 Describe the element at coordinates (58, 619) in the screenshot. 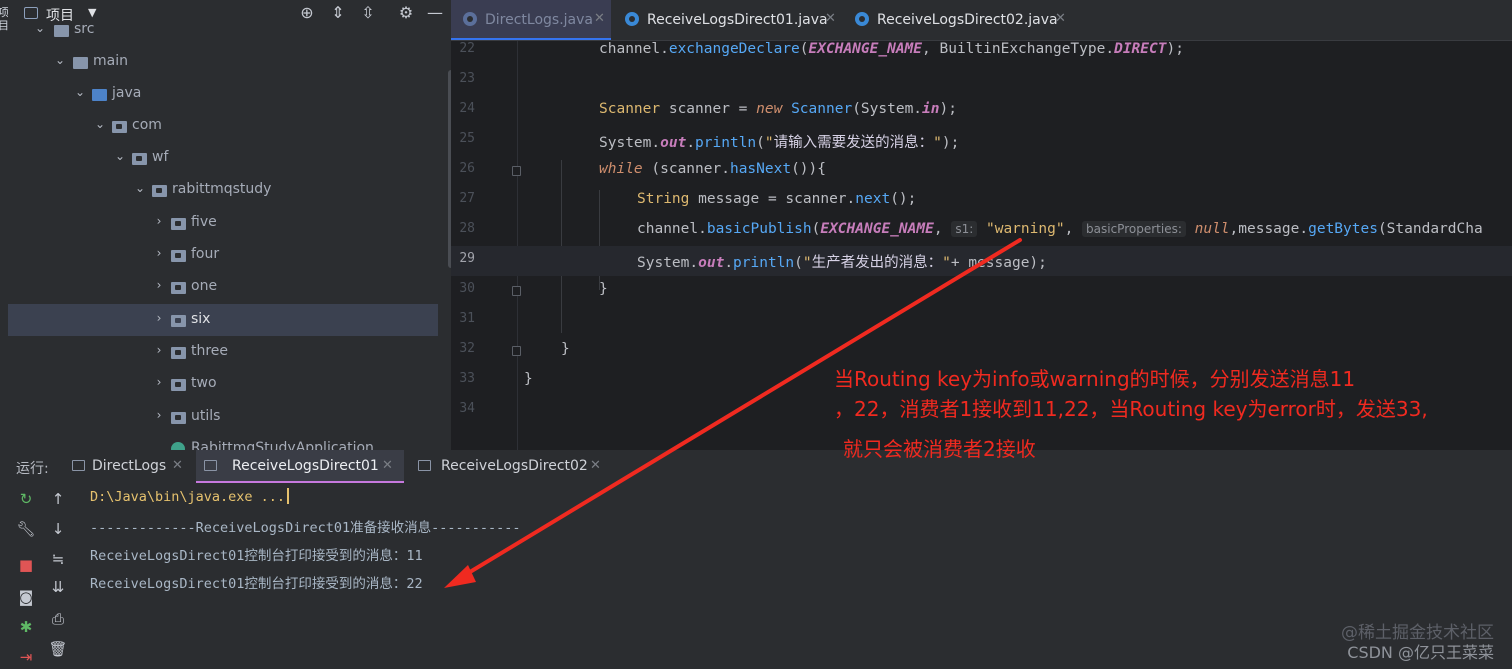

I see `print-icon: ⎙` at that location.